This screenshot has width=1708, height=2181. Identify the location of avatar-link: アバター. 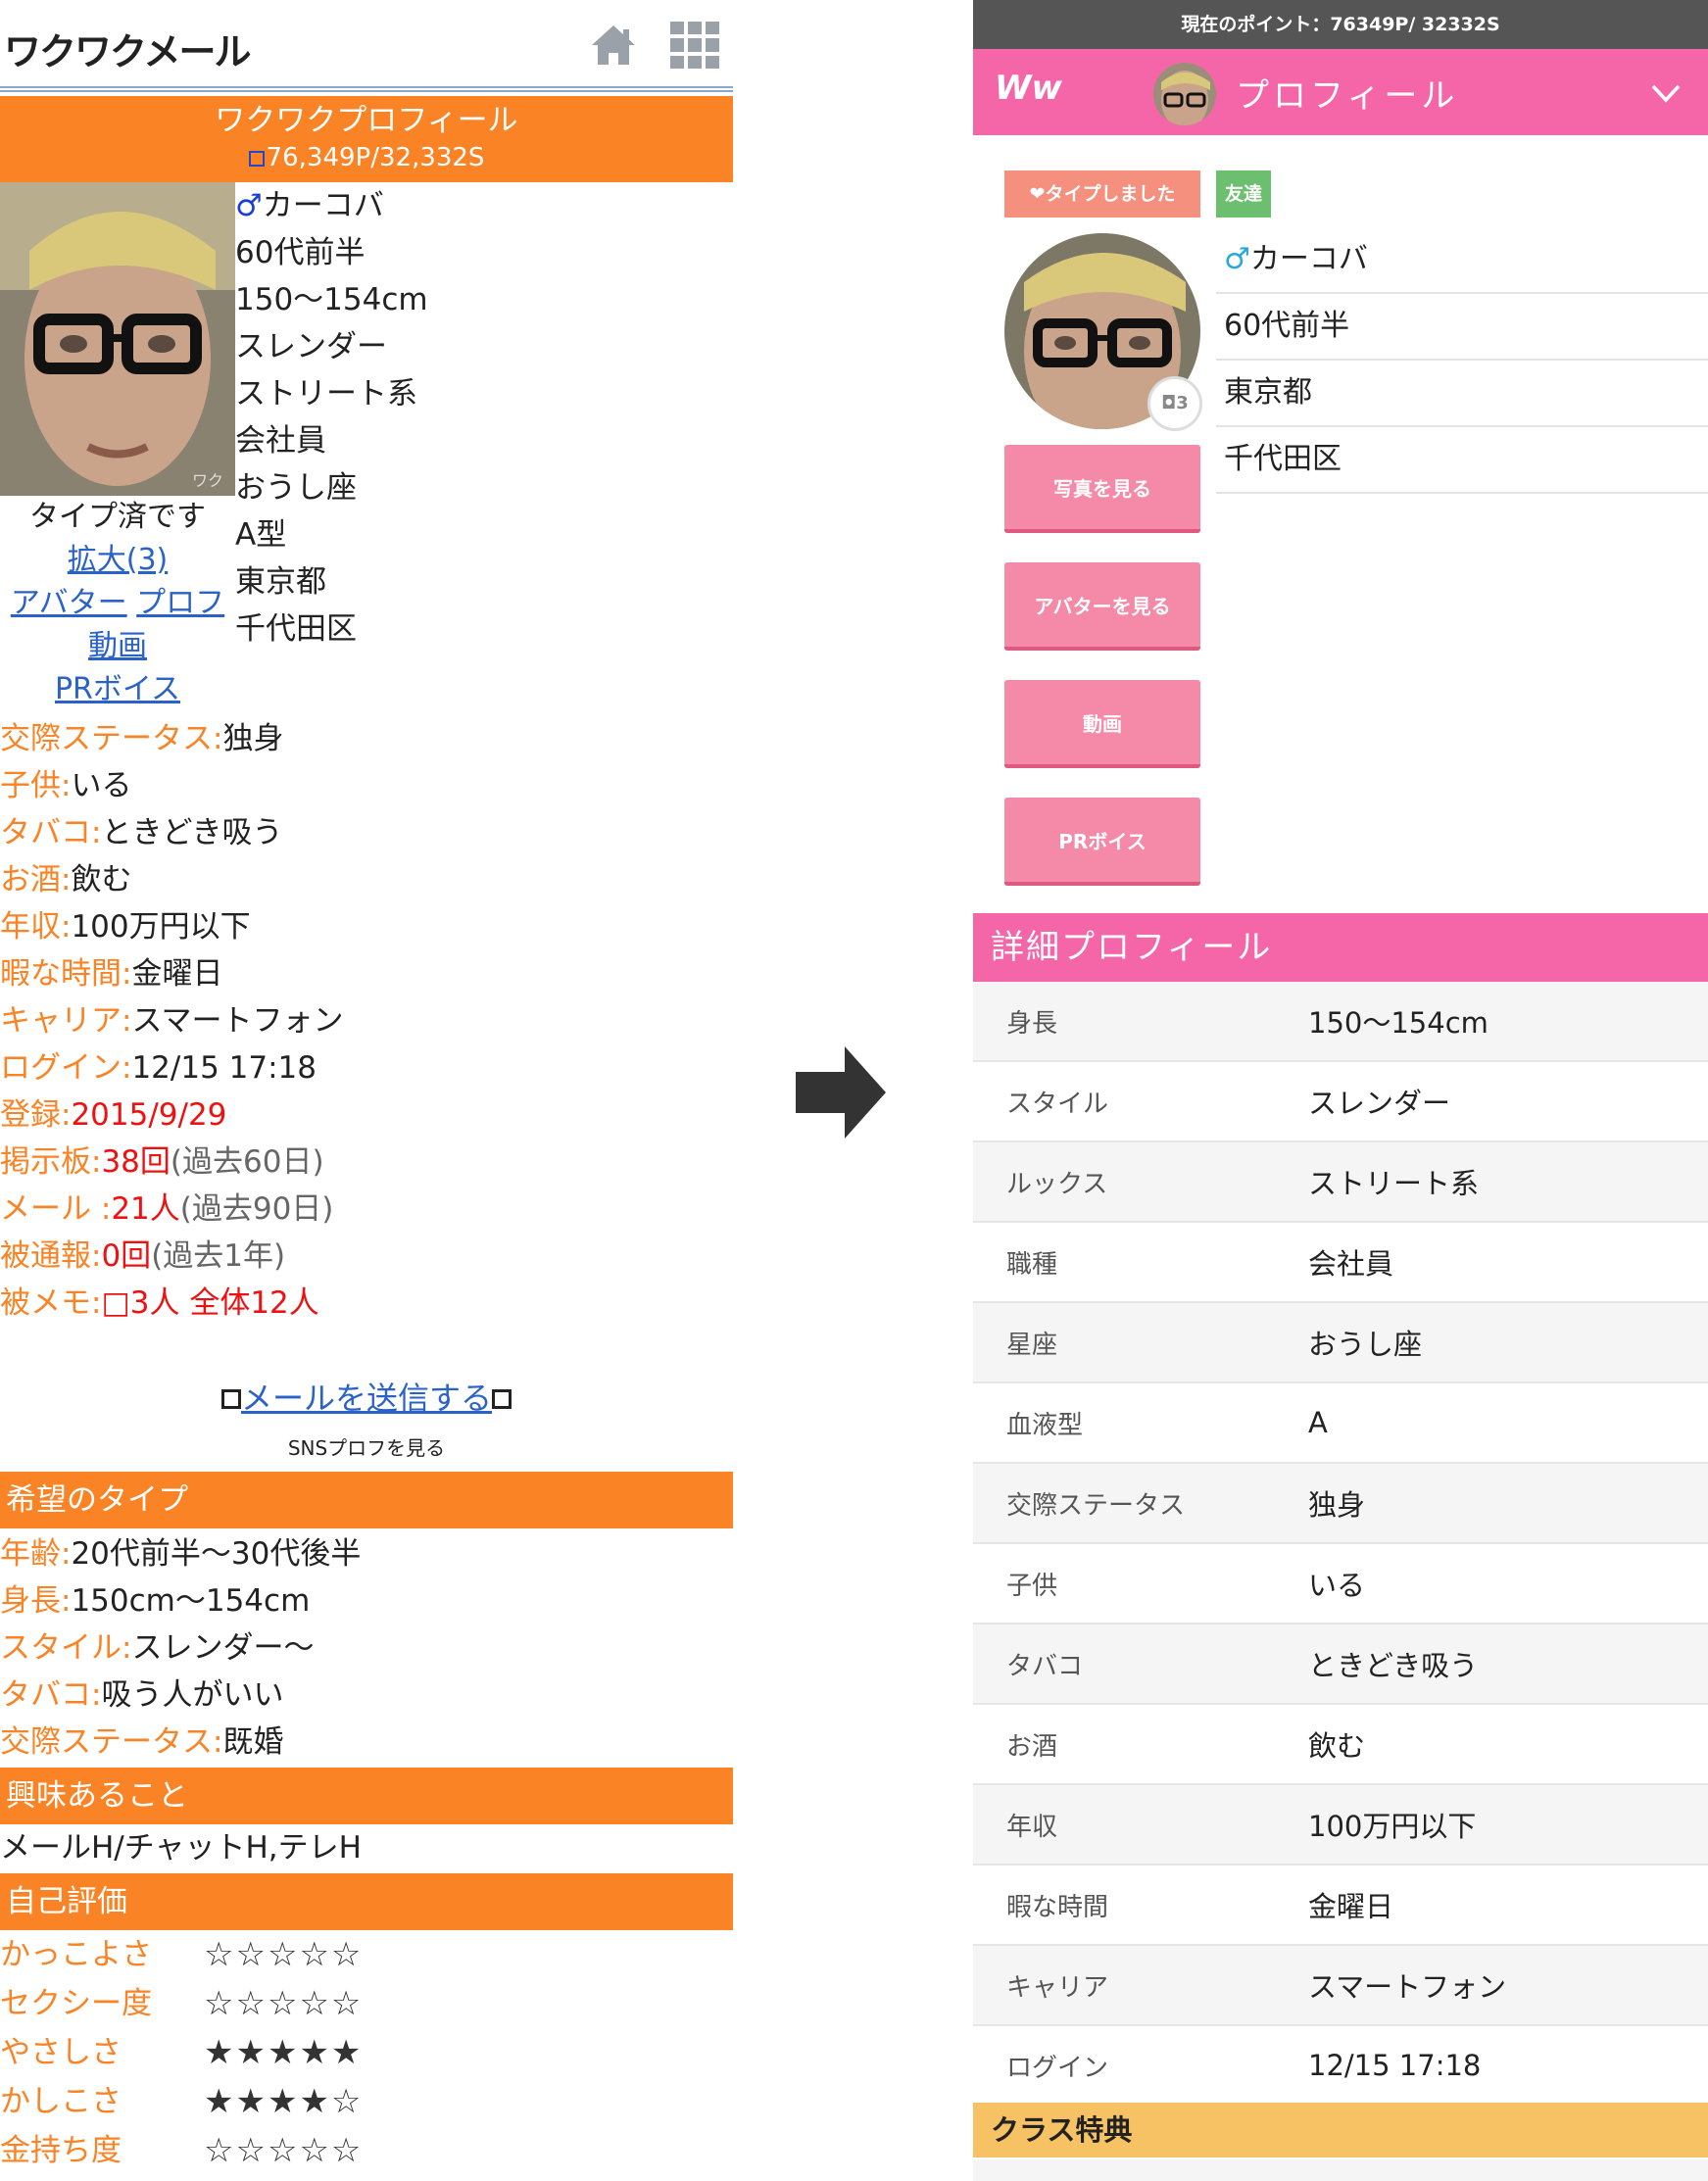
(69, 603).